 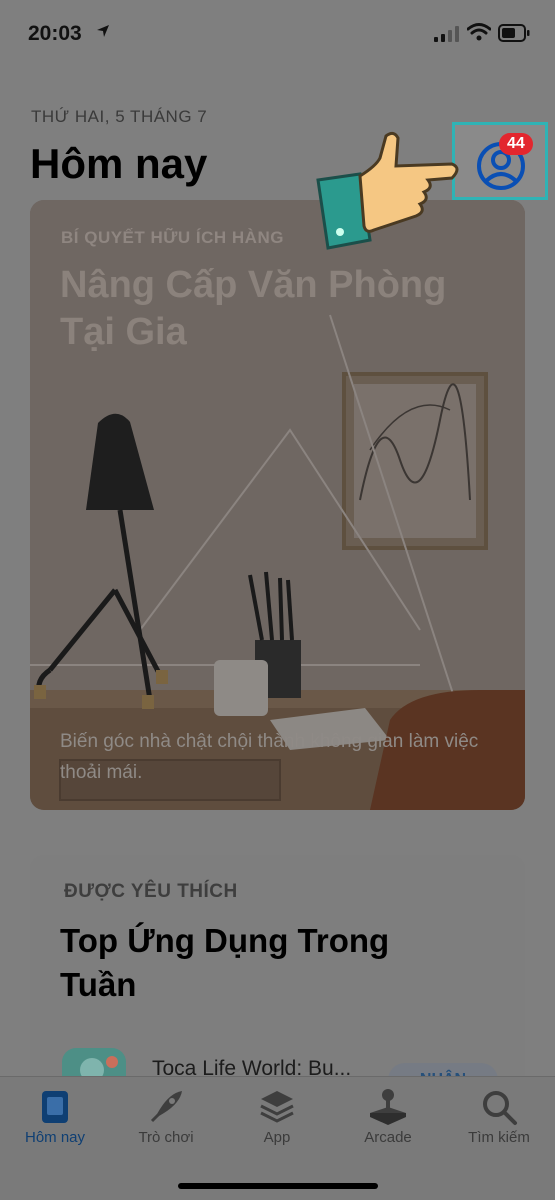 What do you see at coordinates (500, 161) in the screenshot?
I see `account-button: 44` at bounding box center [500, 161].